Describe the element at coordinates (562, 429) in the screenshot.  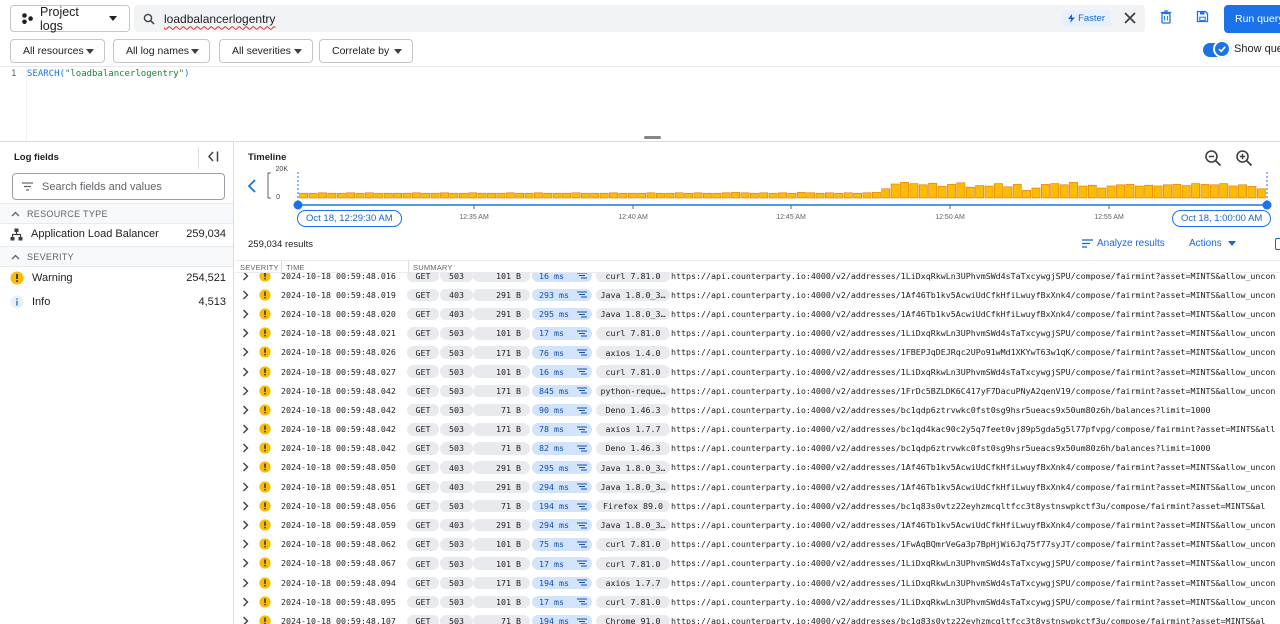
I see `latency-chip: 78 ms` at that location.